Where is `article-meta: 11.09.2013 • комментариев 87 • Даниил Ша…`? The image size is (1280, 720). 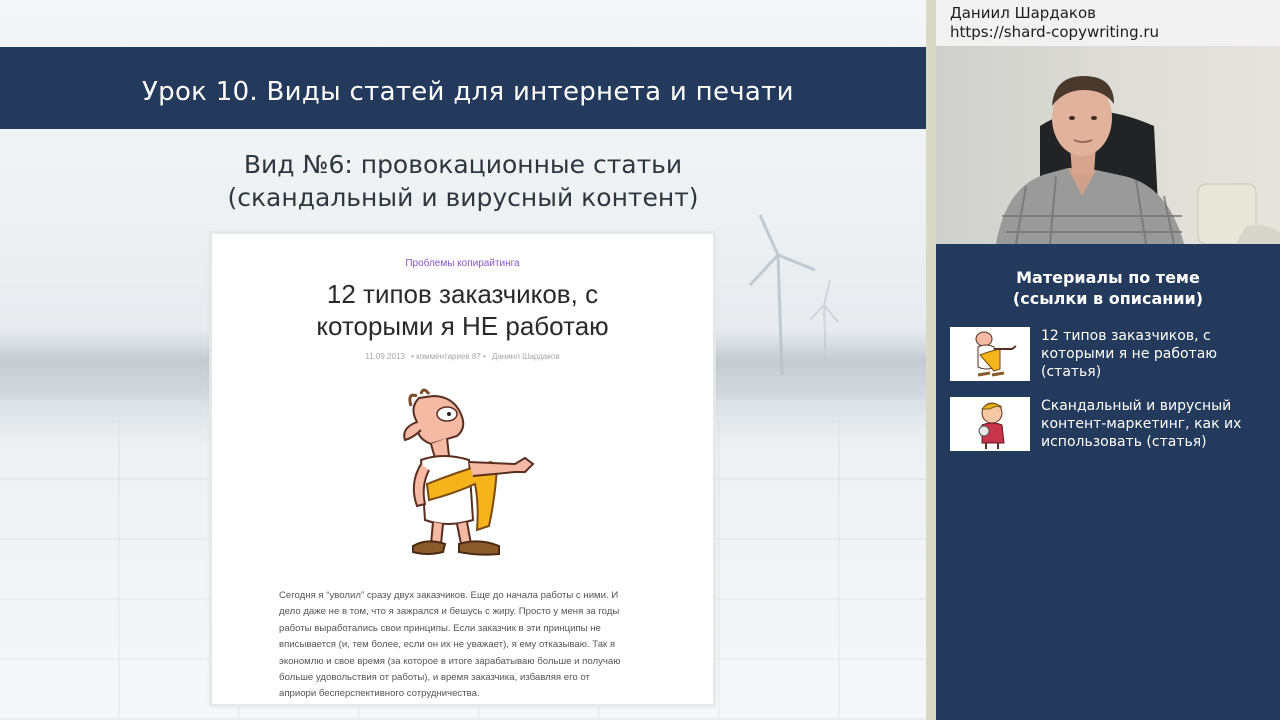 article-meta: 11.09.2013 • комментариев 87 • Даниил Ша… is located at coordinates (462, 356).